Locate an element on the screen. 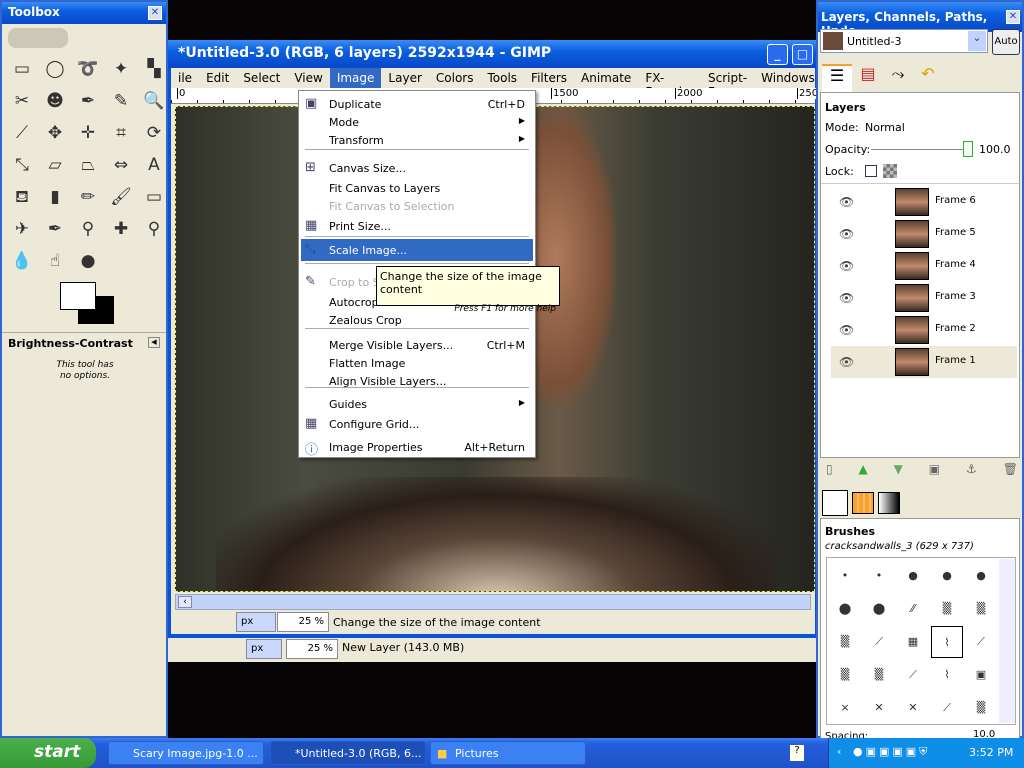 This screenshot has height=768, width=1024. undo-tab: ↶ is located at coordinates (928, 78).